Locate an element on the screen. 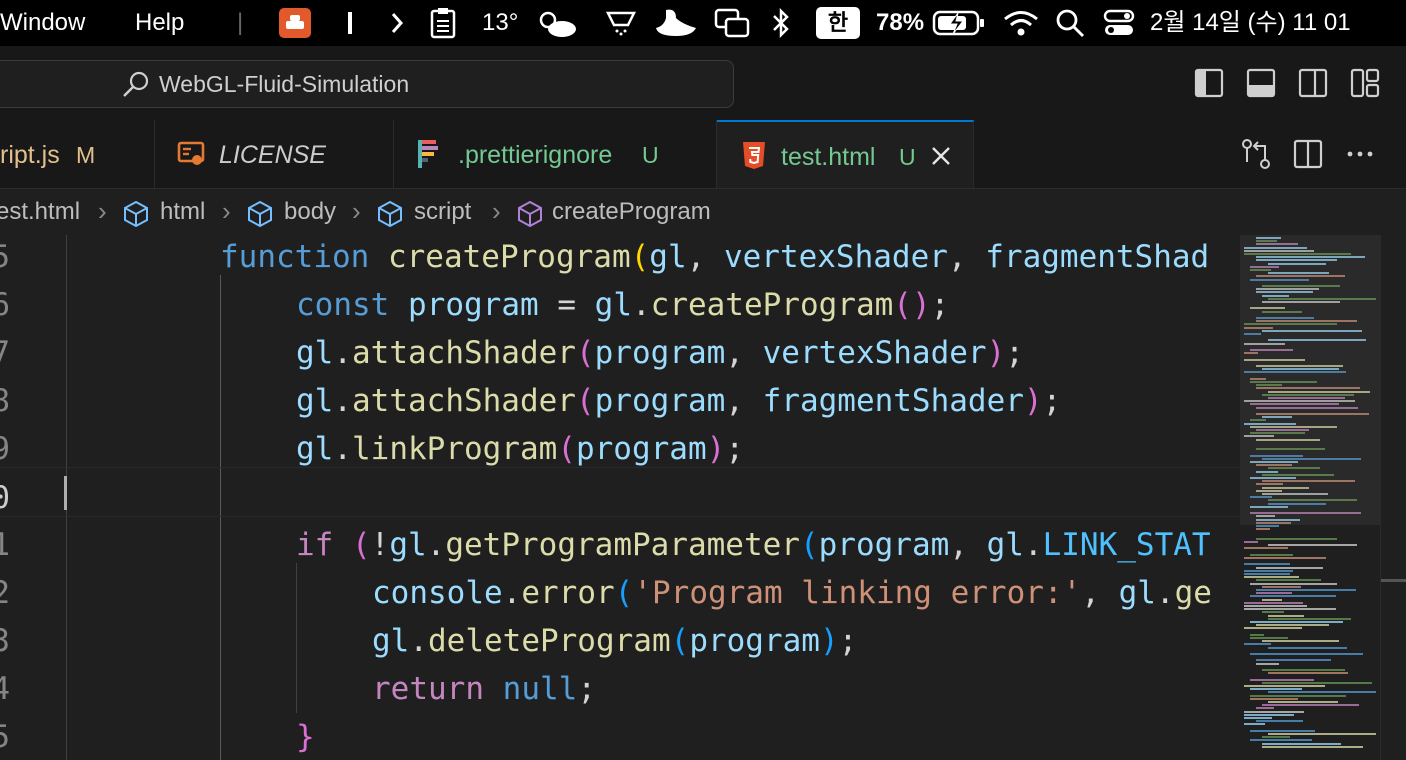  input-source-indicator: 한 is located at coordinates (838, 23).